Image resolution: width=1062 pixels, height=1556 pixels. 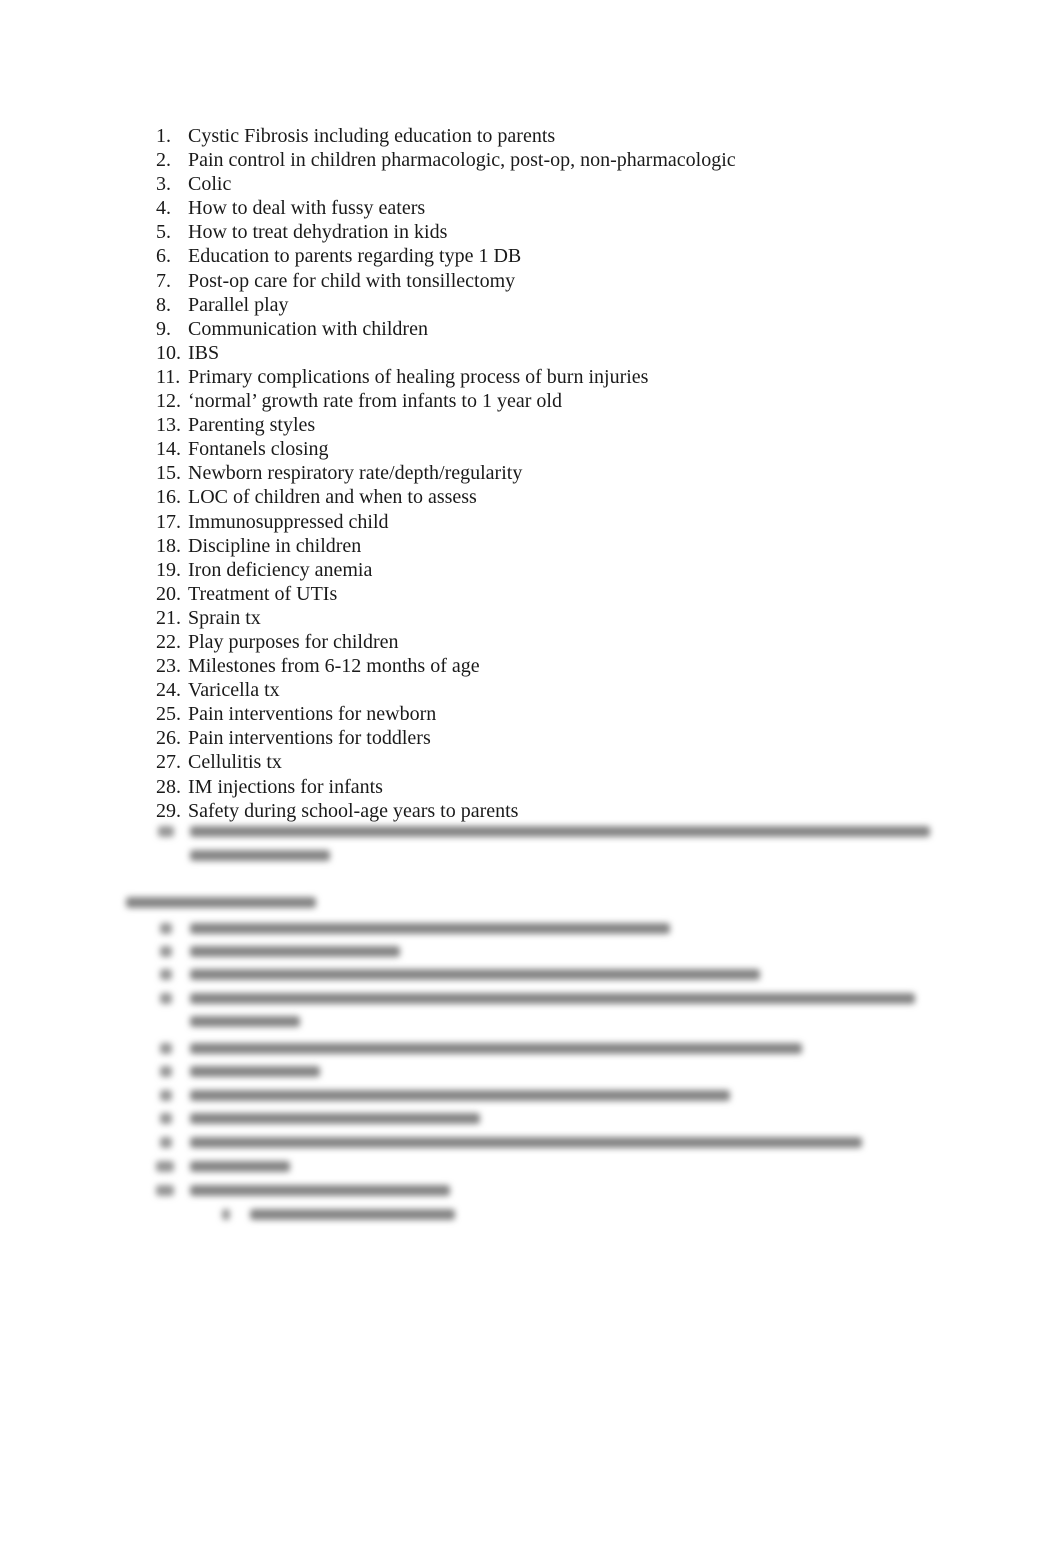 I want to click on list-item-number: 22., so click(x=168, y=641).